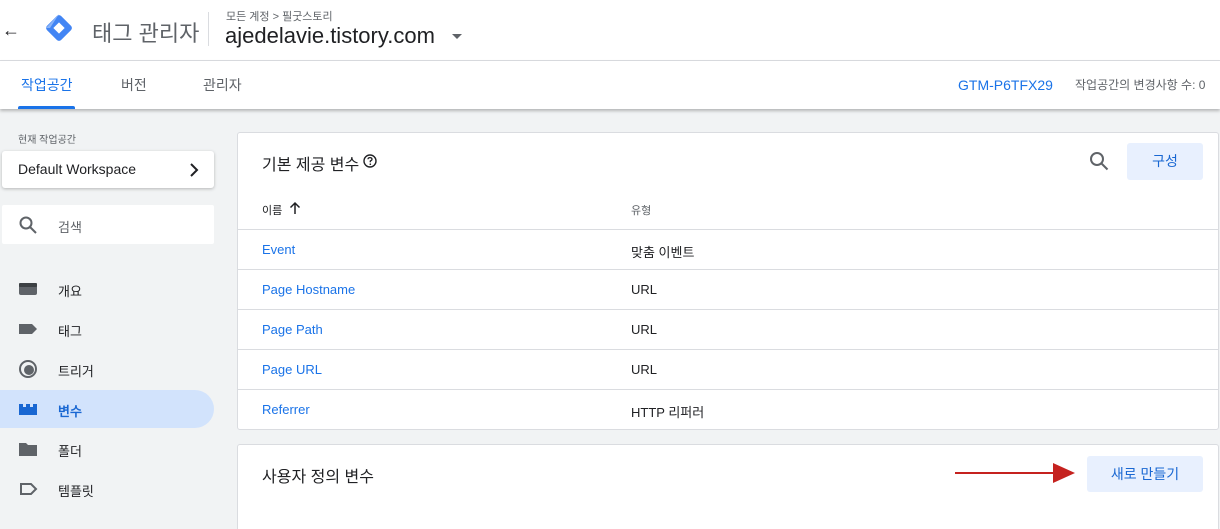 Image resolution: width=1220 pixels, height=529 pixels. What do you see at coordinates (663, 252) in the screenshot?
I see `variable-type: 맞춤 이벤트` at bounding box center [663, 252].